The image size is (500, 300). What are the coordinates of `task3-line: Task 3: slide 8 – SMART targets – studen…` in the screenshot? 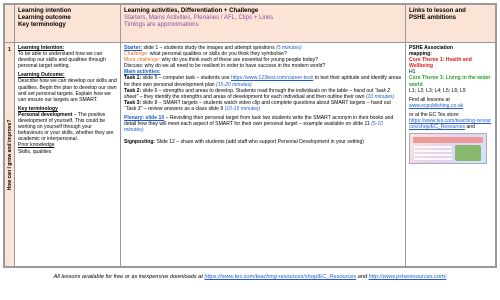 It's located at (263, 106).